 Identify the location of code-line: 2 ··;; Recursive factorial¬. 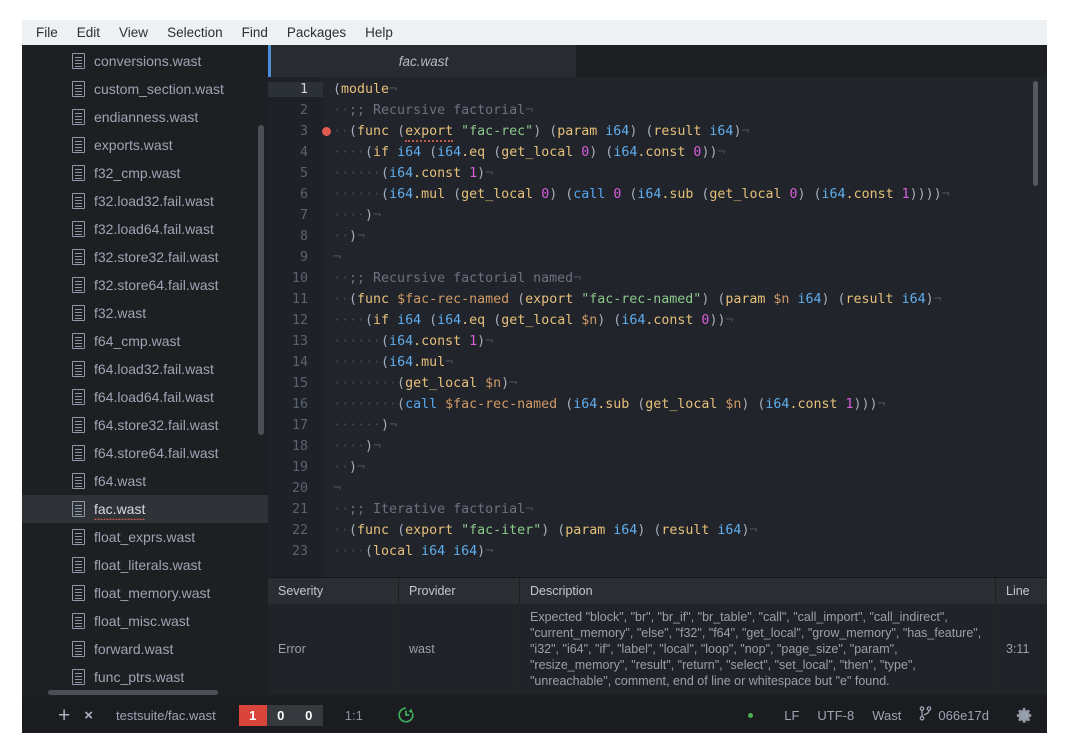
(657, 110).